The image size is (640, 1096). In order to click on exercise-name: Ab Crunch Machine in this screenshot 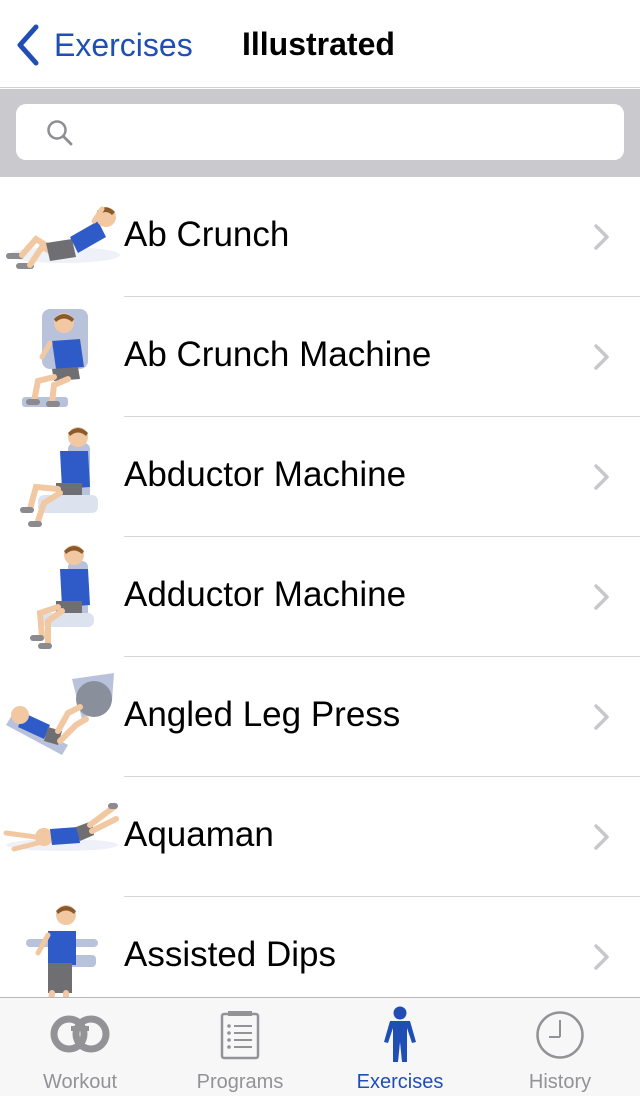, I will do `click(278, 354)`.